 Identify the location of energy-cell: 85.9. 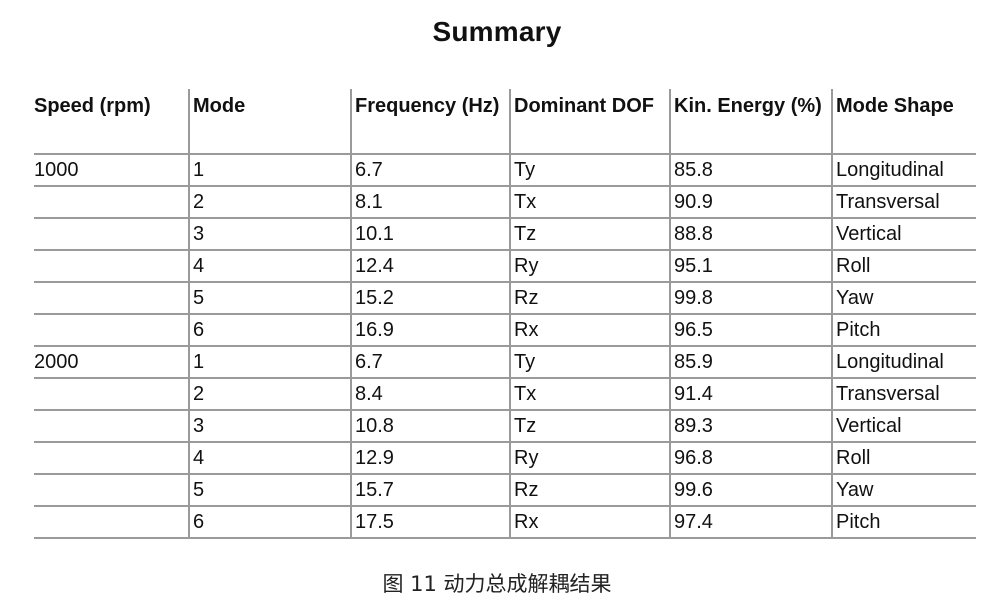
(750, 362).